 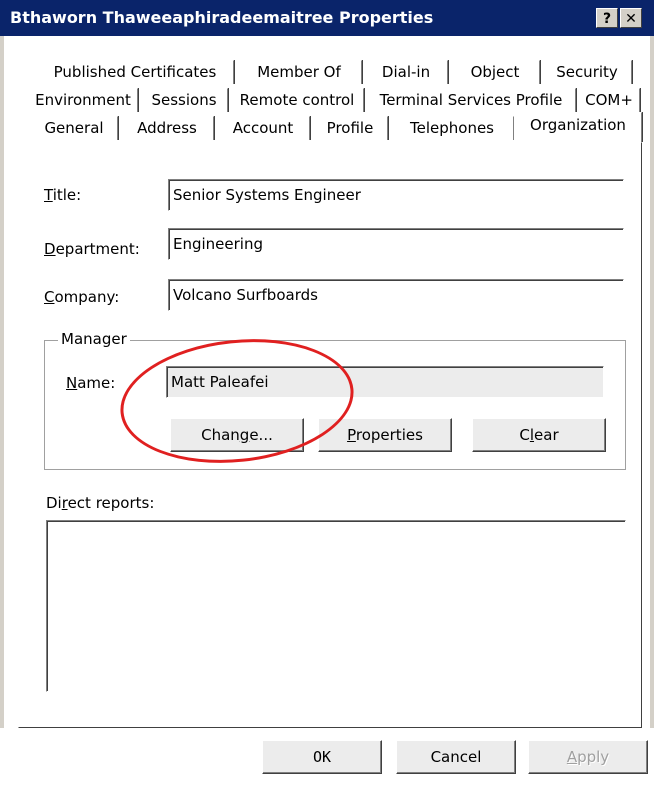 I want to click on company-field: Volcano Surfboards, so click(x=396, y=295).